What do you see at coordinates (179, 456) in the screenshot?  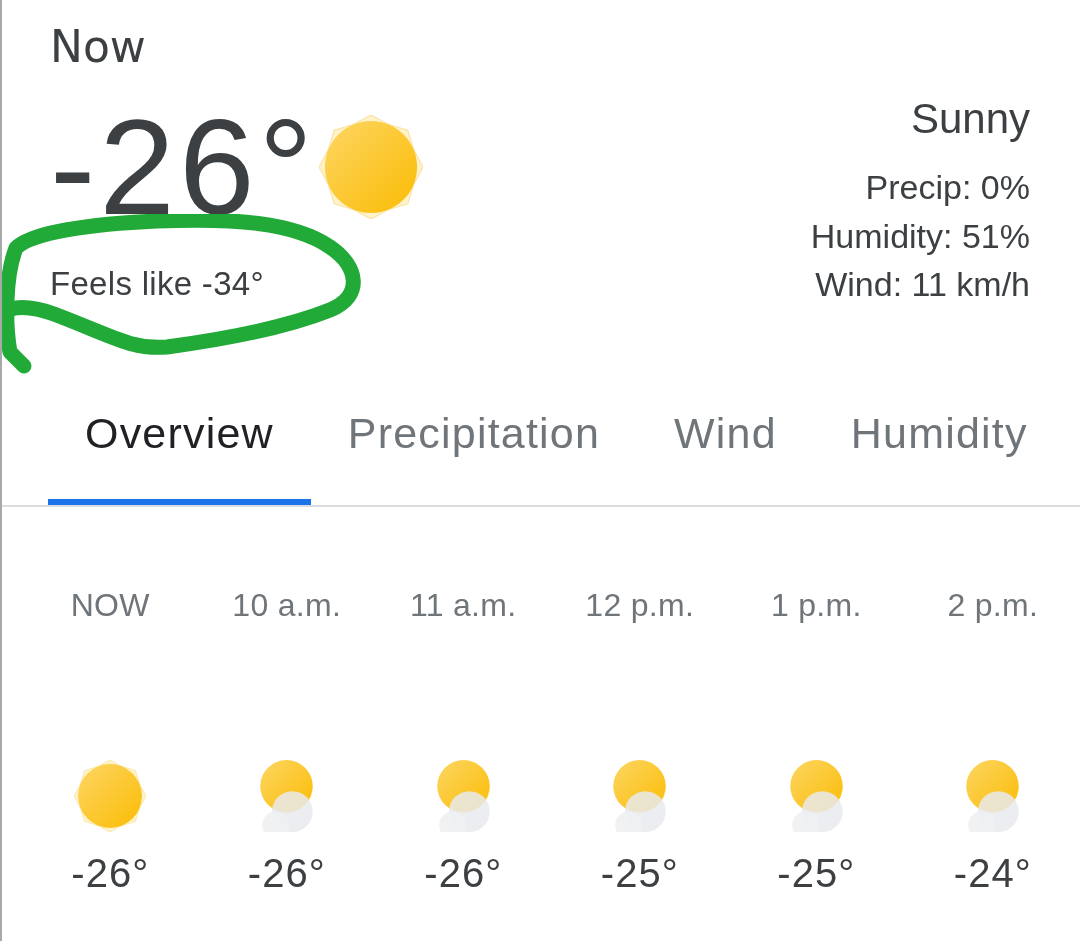 I see `tab: Overview` at bounding box center [179, 456].